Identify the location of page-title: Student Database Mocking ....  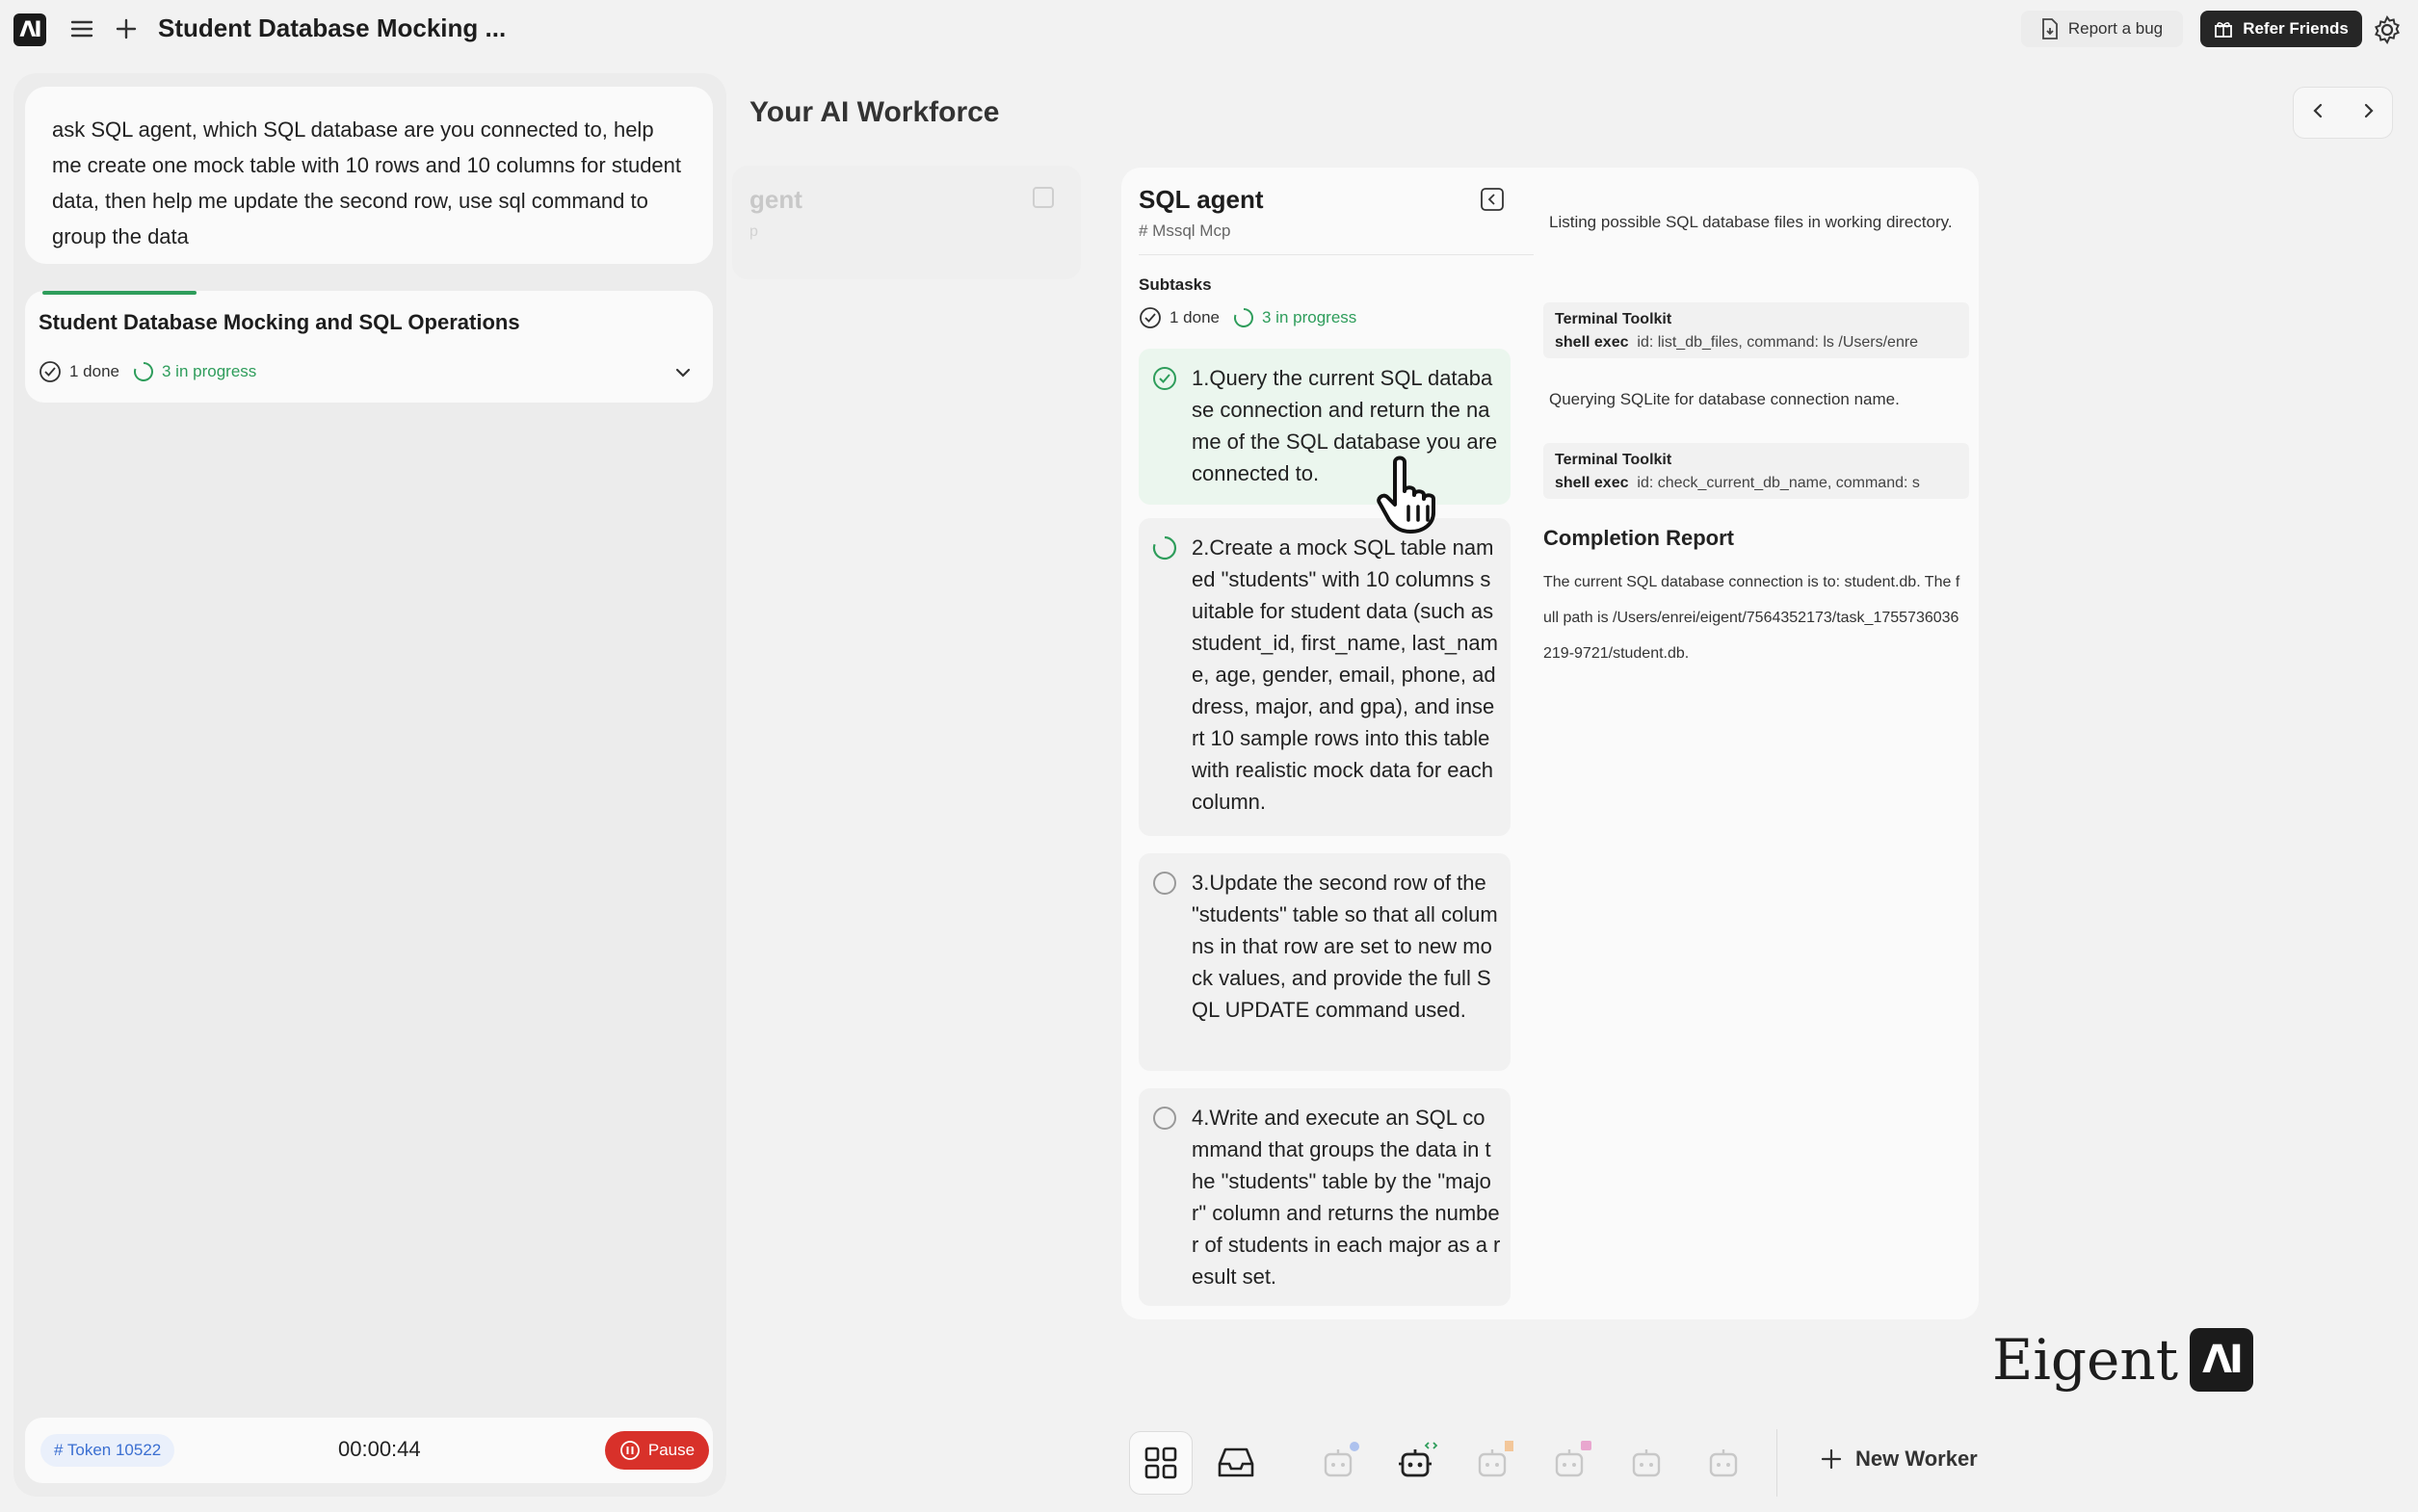
(332, 27).